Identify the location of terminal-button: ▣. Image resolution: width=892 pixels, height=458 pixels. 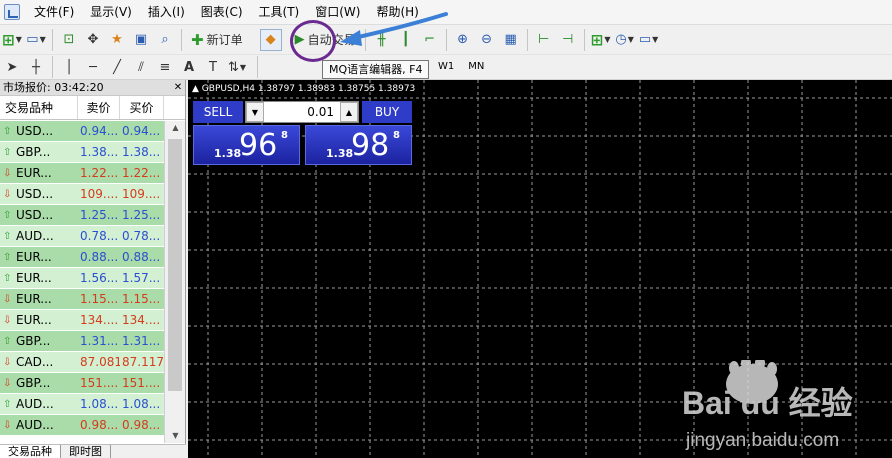
(141, 40).